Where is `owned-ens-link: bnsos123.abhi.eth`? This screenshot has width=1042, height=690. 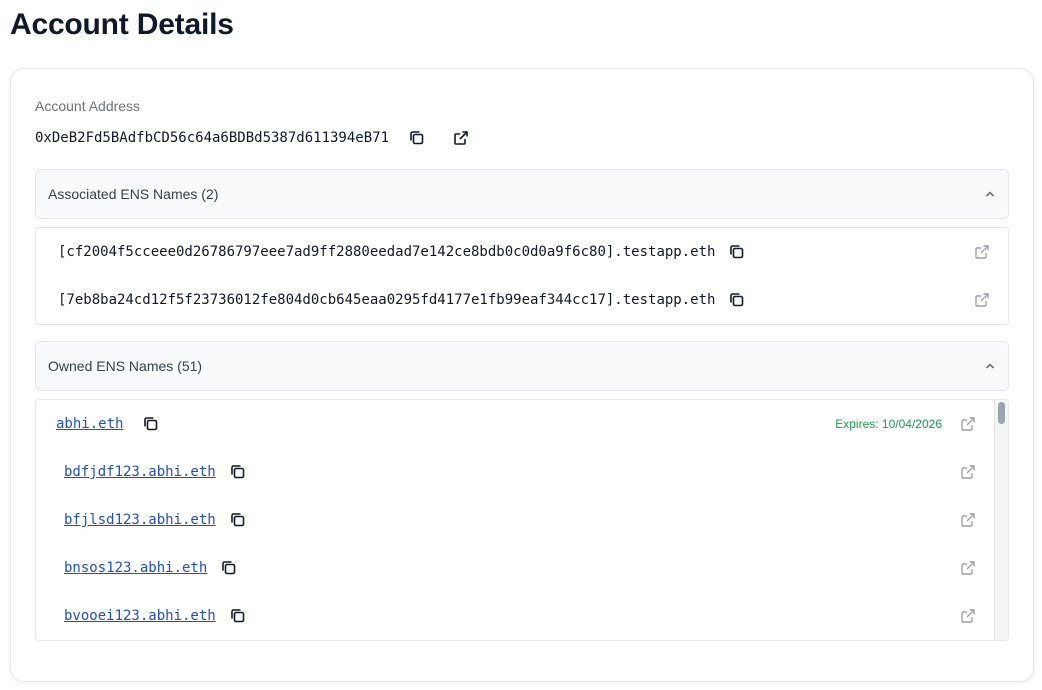
owned-ens-link: bnsos123.abhi.eth is located at coordinates (135, 568).